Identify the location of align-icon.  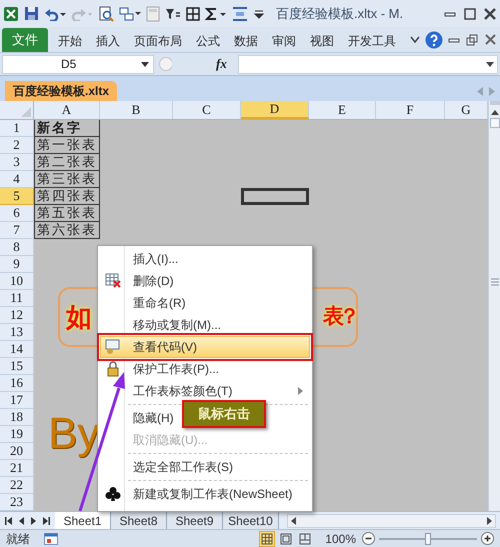
(240, 14).